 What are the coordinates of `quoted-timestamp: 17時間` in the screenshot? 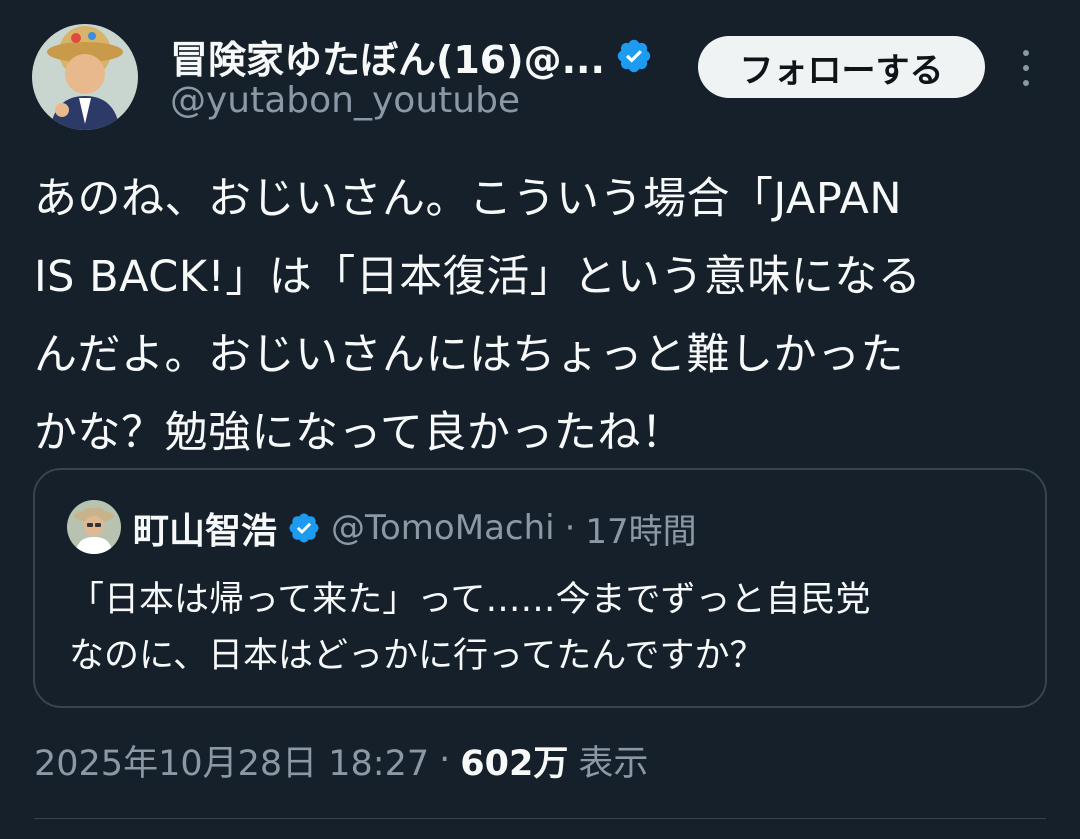 It's located at (640, 528).